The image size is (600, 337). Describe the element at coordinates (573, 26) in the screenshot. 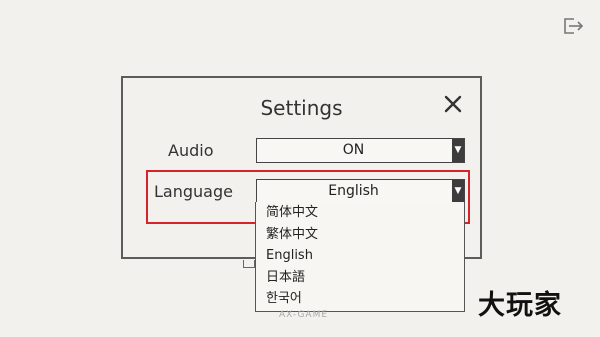

I see `exit-icon` at that location.